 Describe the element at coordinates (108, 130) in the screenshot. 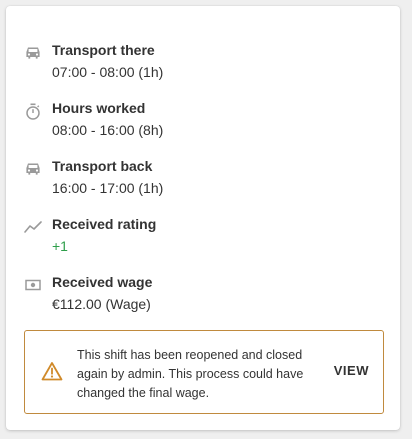

I see `hours-worked-value: 08:00 - 16:00 (8h)` at that location.